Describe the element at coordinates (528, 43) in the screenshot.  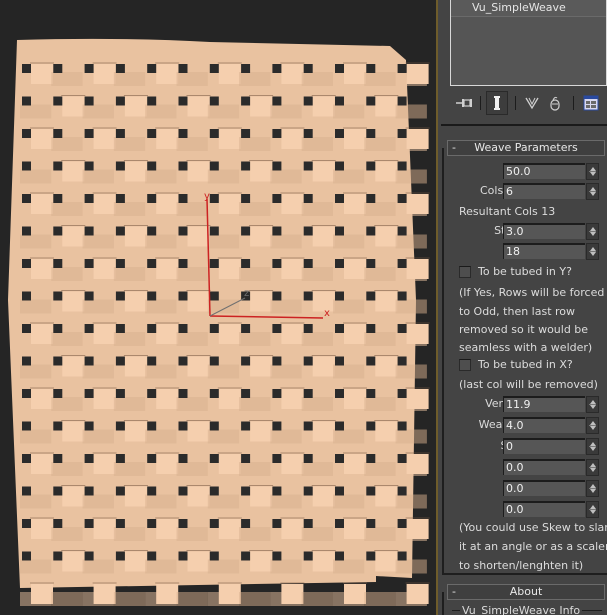
I see `modifier-stack-list: Vu_SimpleWeave` at that location.